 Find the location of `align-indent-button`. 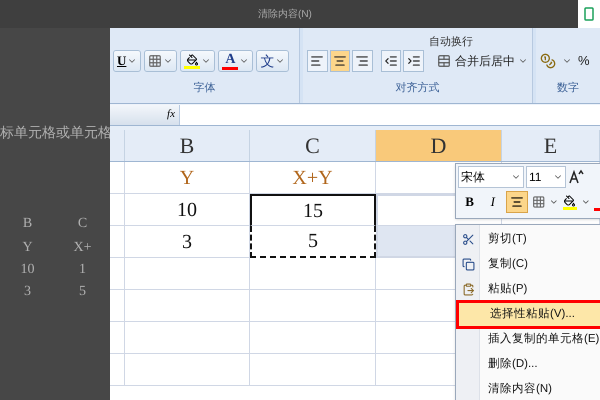

align-indent-button is located at coordinates (413, 61).